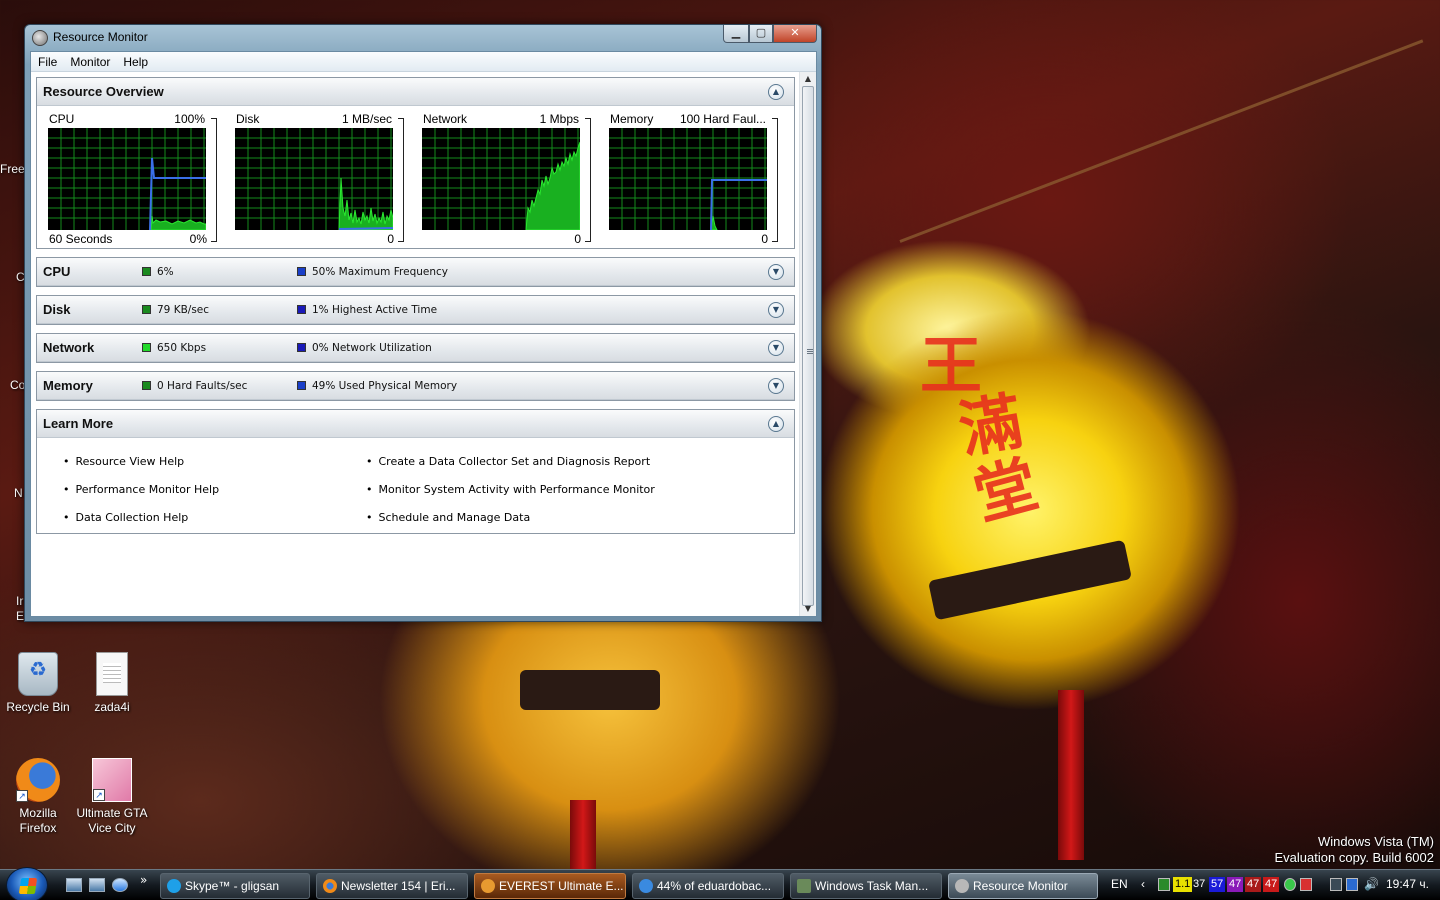 Image resolution: width=1440 pixels, height=900 pixels. I want to click on internet-explorer-icon, so click(120, 885).